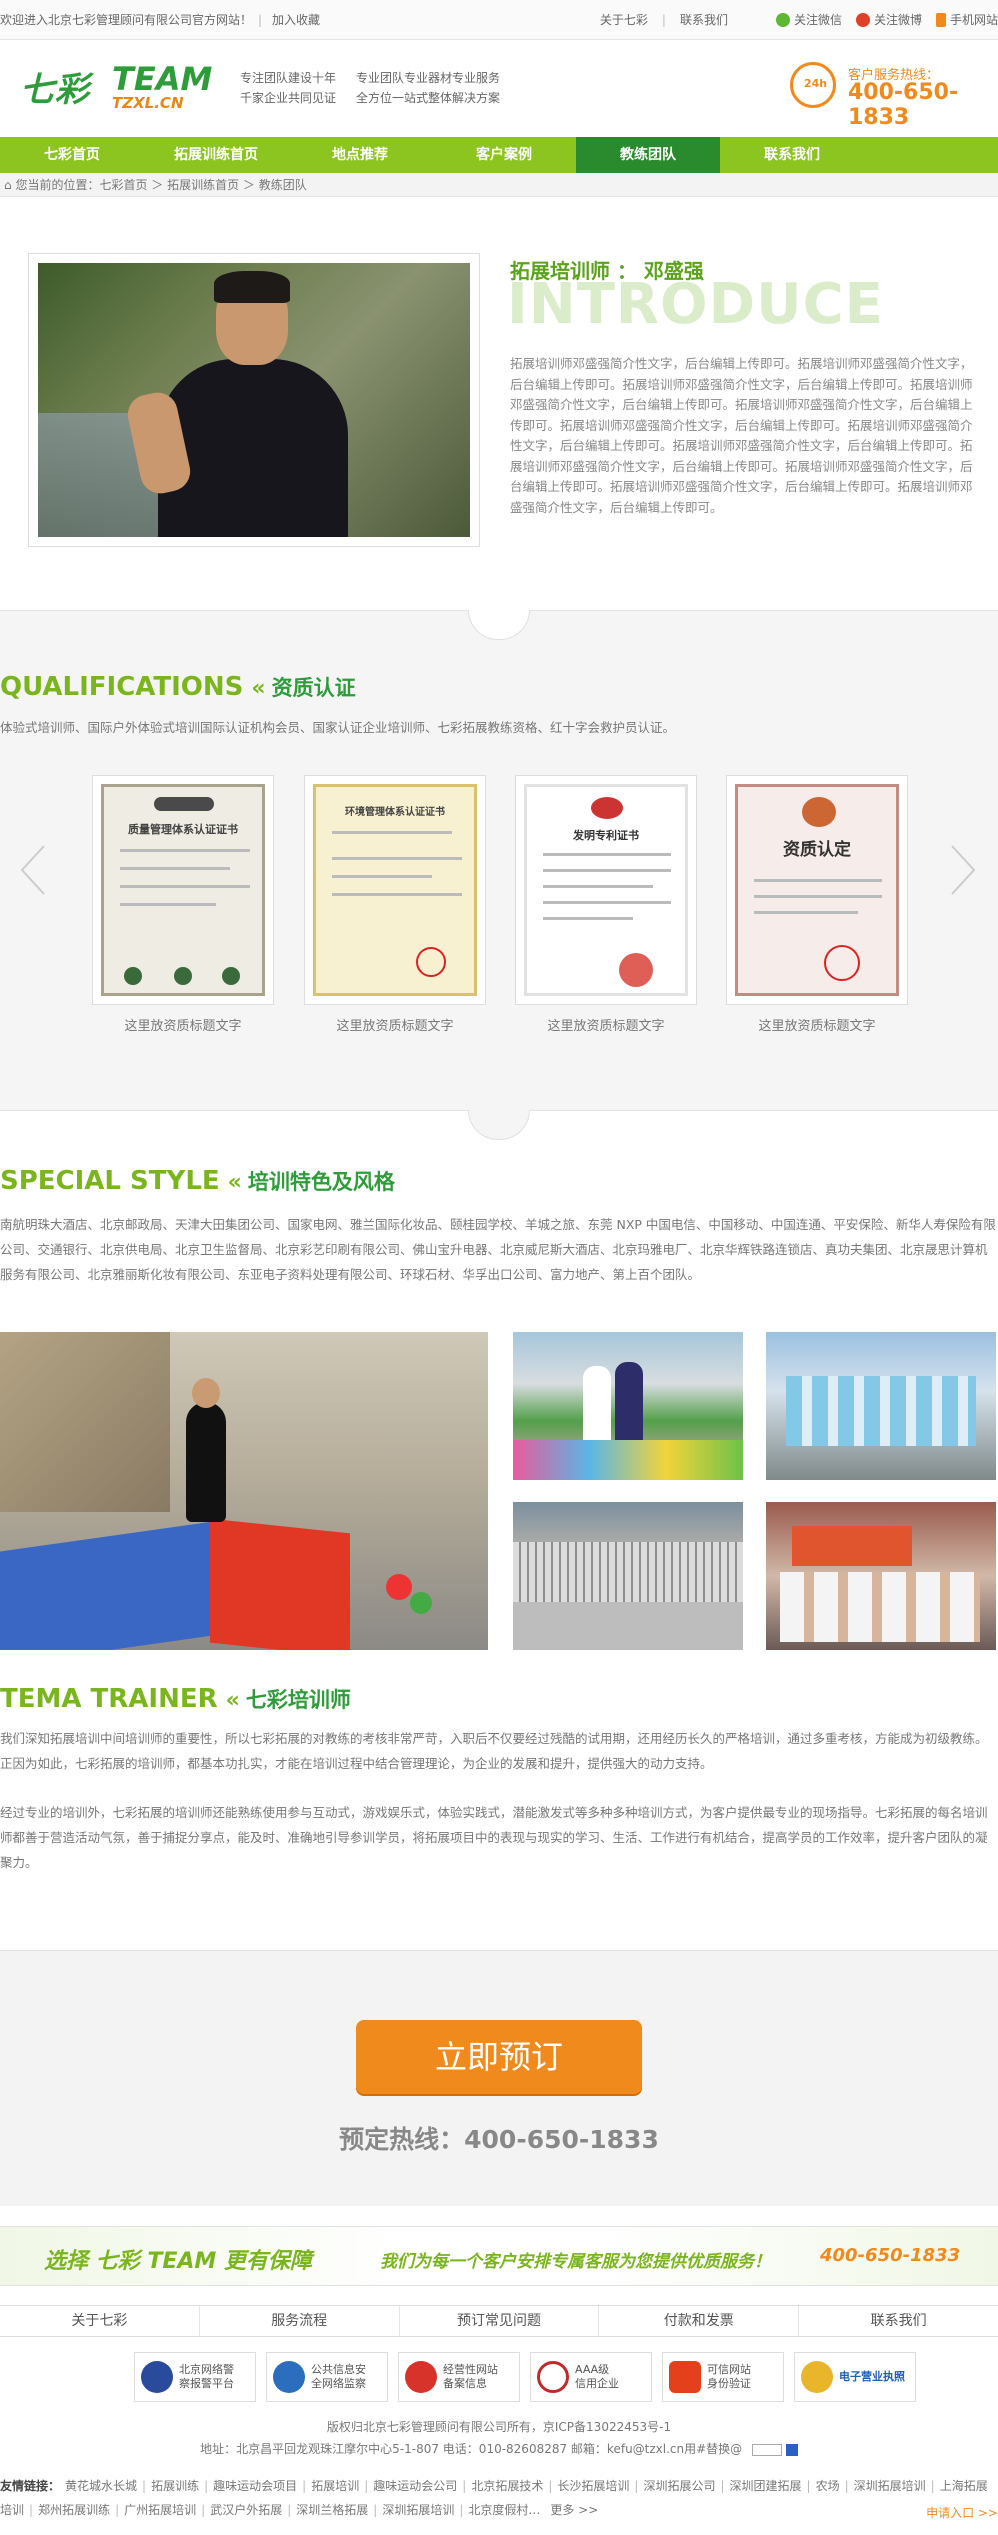  What do you see at coordinates (175, 2486) in the screenshot?
I see `friend-link: 拓展训练` at bounding box center [175, 2486].